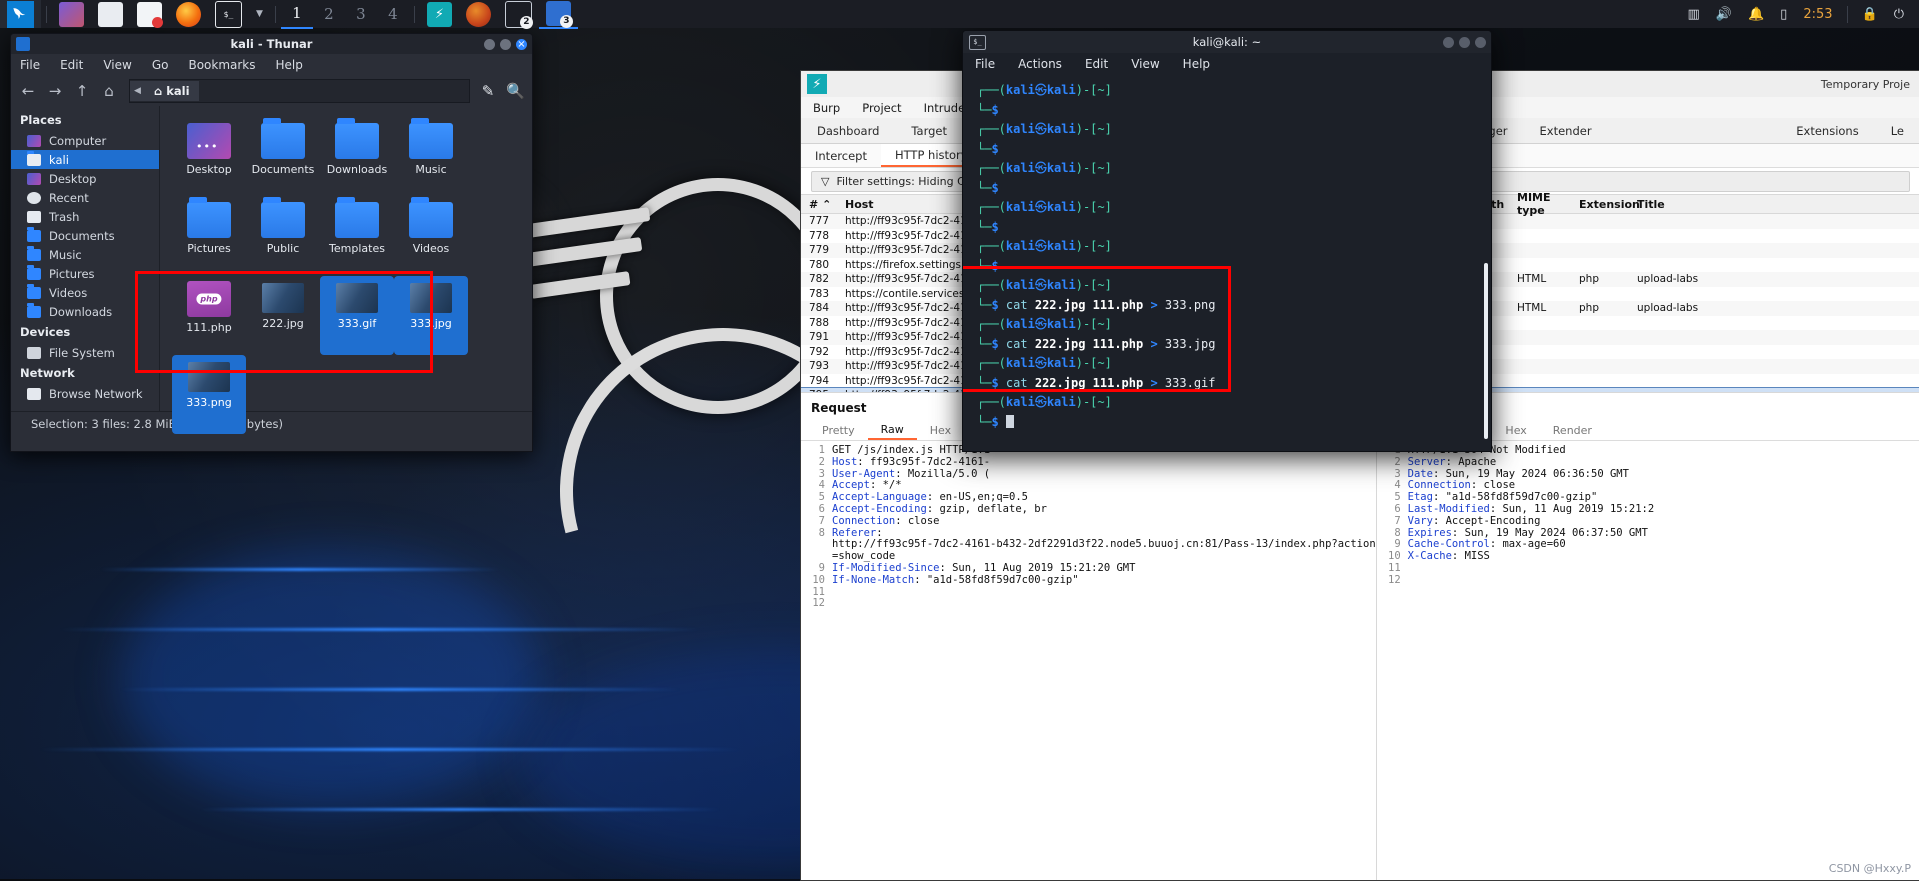 The height and width of the screenshot is (881, 1919). What do you see at coordinates (431, 157) in the screenshot?
I see `file-item: Music` at bounding box center [431, 157].